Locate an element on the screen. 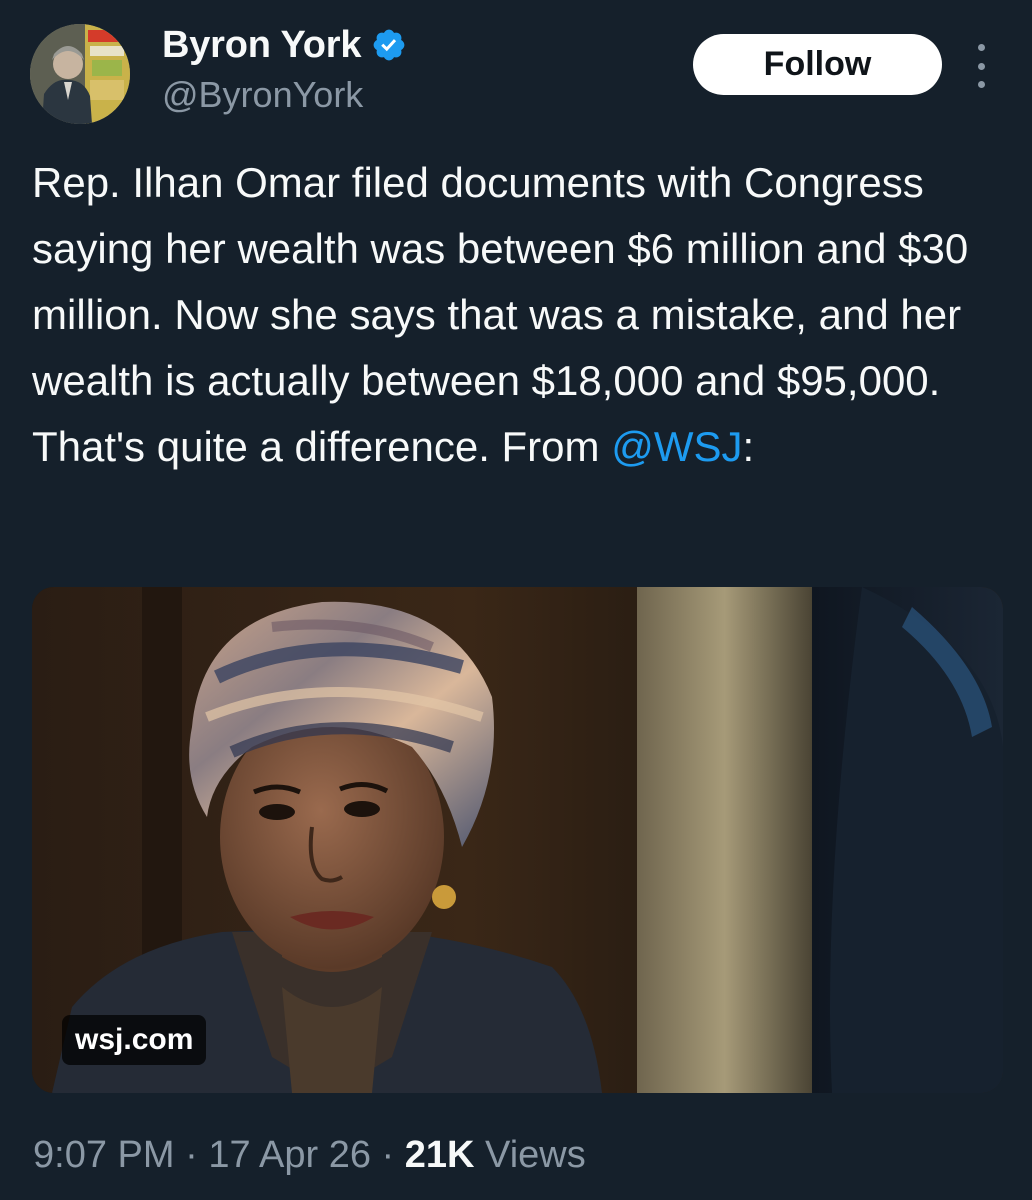  link-source-badge: wsj.com is located at coordinates (134, 1040).